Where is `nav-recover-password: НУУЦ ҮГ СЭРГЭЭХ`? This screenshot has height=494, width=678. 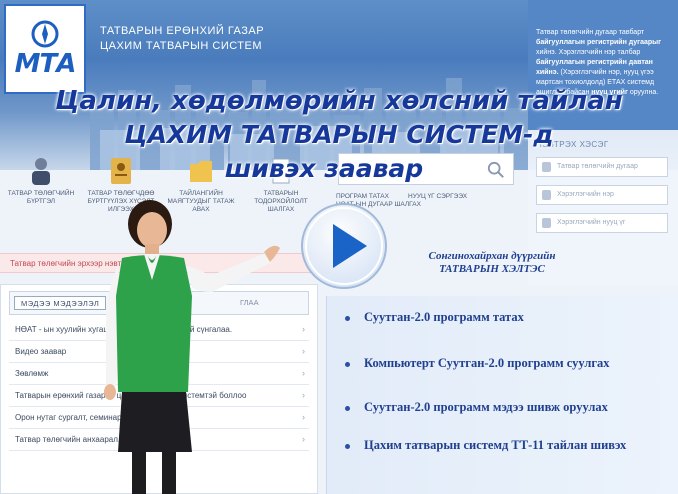 nav-recover-password: НУУЦ ҮГ СЭРГЭЭХ is located at coordinates (448, 197).